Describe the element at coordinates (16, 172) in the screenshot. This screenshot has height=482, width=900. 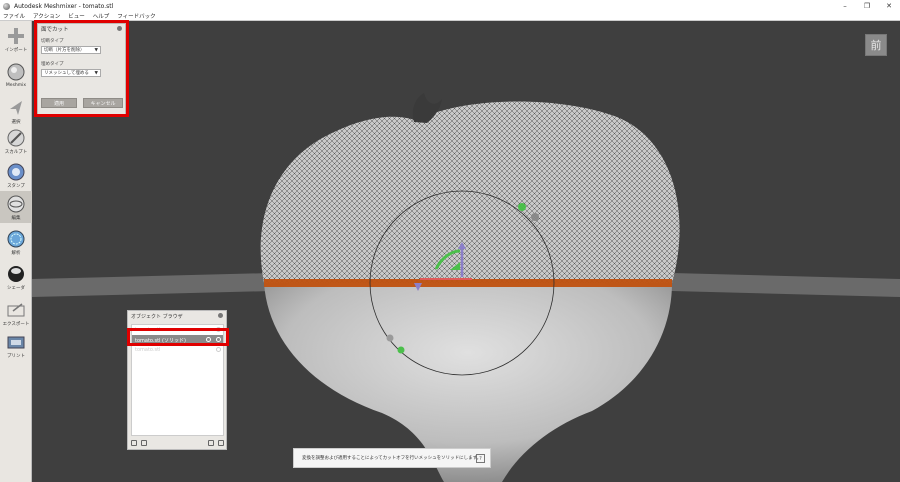
I see `stamp-icon` at that location.